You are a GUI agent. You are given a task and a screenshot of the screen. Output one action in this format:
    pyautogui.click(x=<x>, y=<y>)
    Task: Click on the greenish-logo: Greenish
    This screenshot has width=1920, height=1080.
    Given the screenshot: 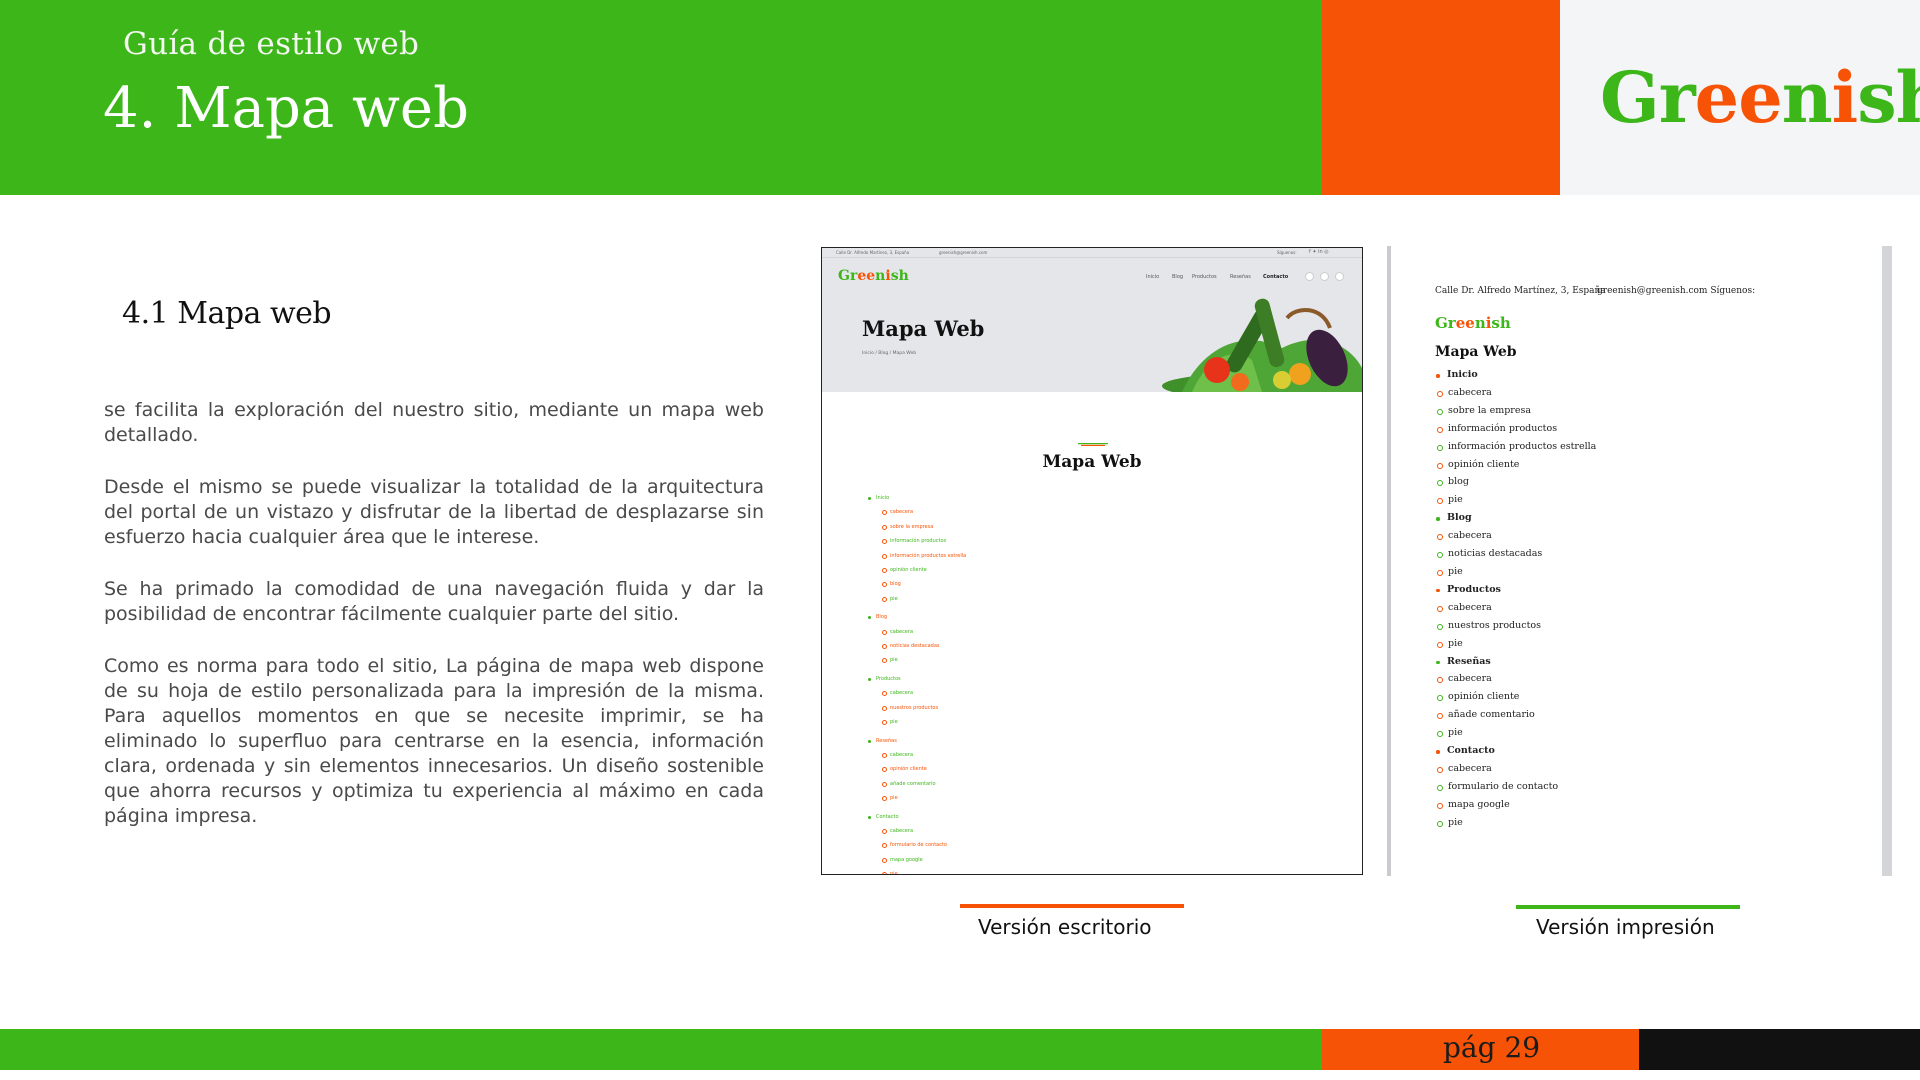 What is the action you would take?
    pyautogui.click(x=1760, y=97)
    